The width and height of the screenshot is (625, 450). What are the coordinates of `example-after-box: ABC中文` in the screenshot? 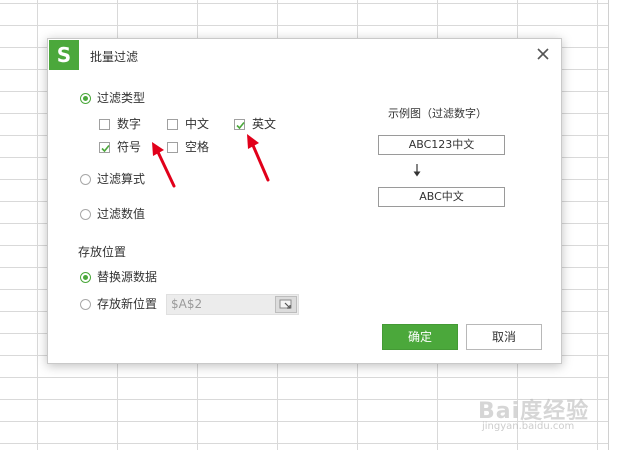 It's located at (441, 197).